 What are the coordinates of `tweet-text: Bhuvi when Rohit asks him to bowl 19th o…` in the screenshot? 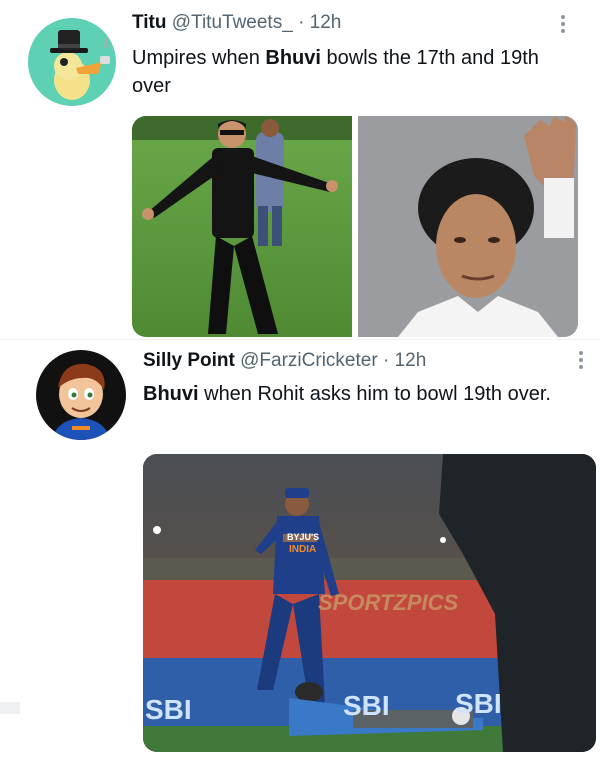 It's located at (347, 394).